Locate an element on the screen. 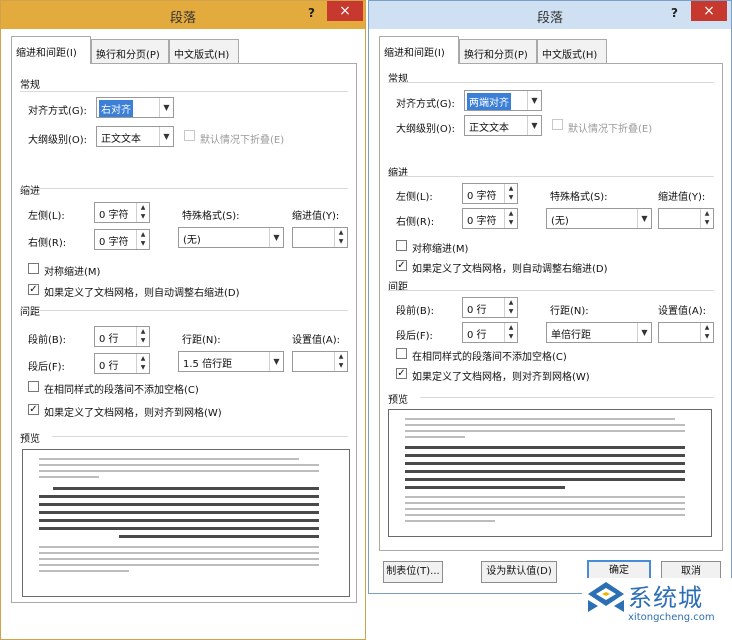  right-indent-value: 0 字符 is located at coordinates (114, 242).